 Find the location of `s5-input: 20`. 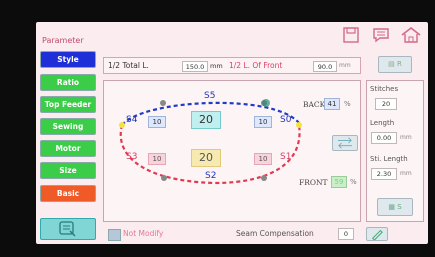

s5-input: 20 is located at coordinates (206, 120).